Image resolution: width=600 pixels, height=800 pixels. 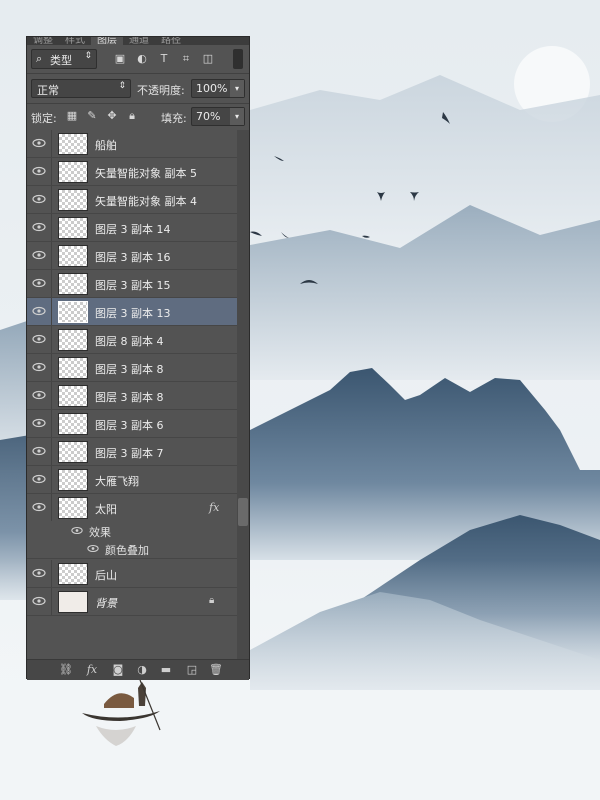 I want to click on layer-name: 图层 3 副本 16, so click(x=133, y=257).